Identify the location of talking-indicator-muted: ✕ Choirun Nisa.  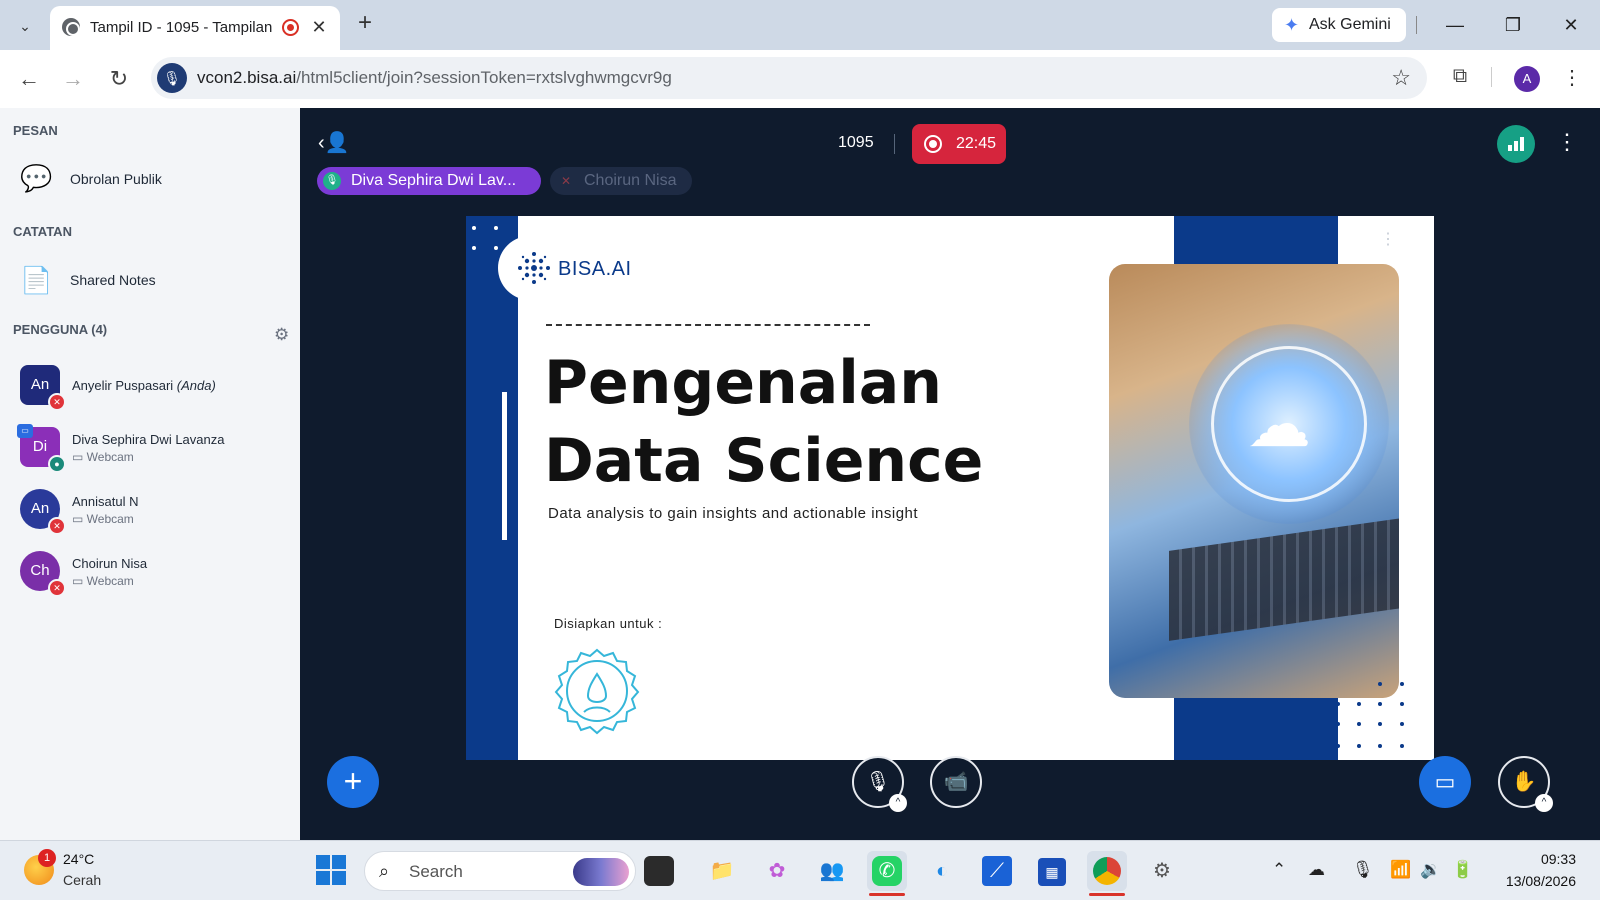
(621, 181).